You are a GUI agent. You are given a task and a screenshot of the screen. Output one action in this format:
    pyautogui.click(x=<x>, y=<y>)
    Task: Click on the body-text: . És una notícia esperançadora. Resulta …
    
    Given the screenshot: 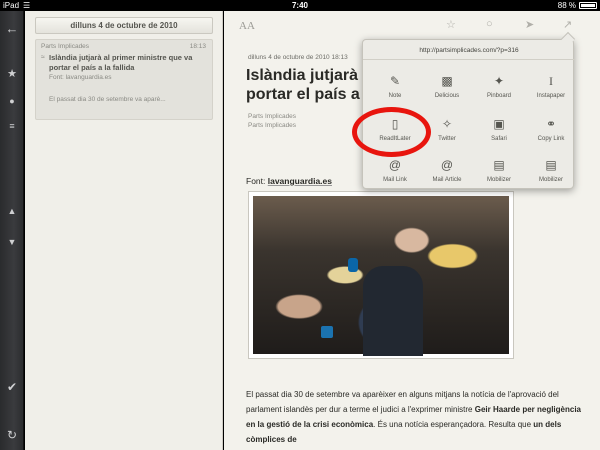 What is the action you would take?
    pyautogui.click(x=453, y=424)
    